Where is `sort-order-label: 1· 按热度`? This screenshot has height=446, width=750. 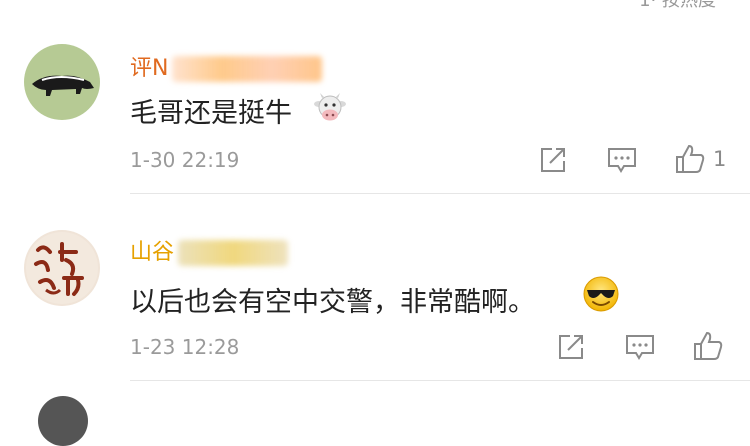
sort-order-label: 1· 按热度 is located at coordinates (677, 6).